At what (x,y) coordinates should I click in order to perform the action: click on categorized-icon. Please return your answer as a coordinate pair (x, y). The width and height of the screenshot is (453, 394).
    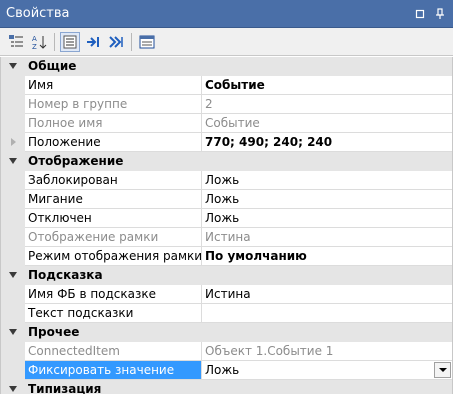
    Looking at the image, I should click on (16, 40).